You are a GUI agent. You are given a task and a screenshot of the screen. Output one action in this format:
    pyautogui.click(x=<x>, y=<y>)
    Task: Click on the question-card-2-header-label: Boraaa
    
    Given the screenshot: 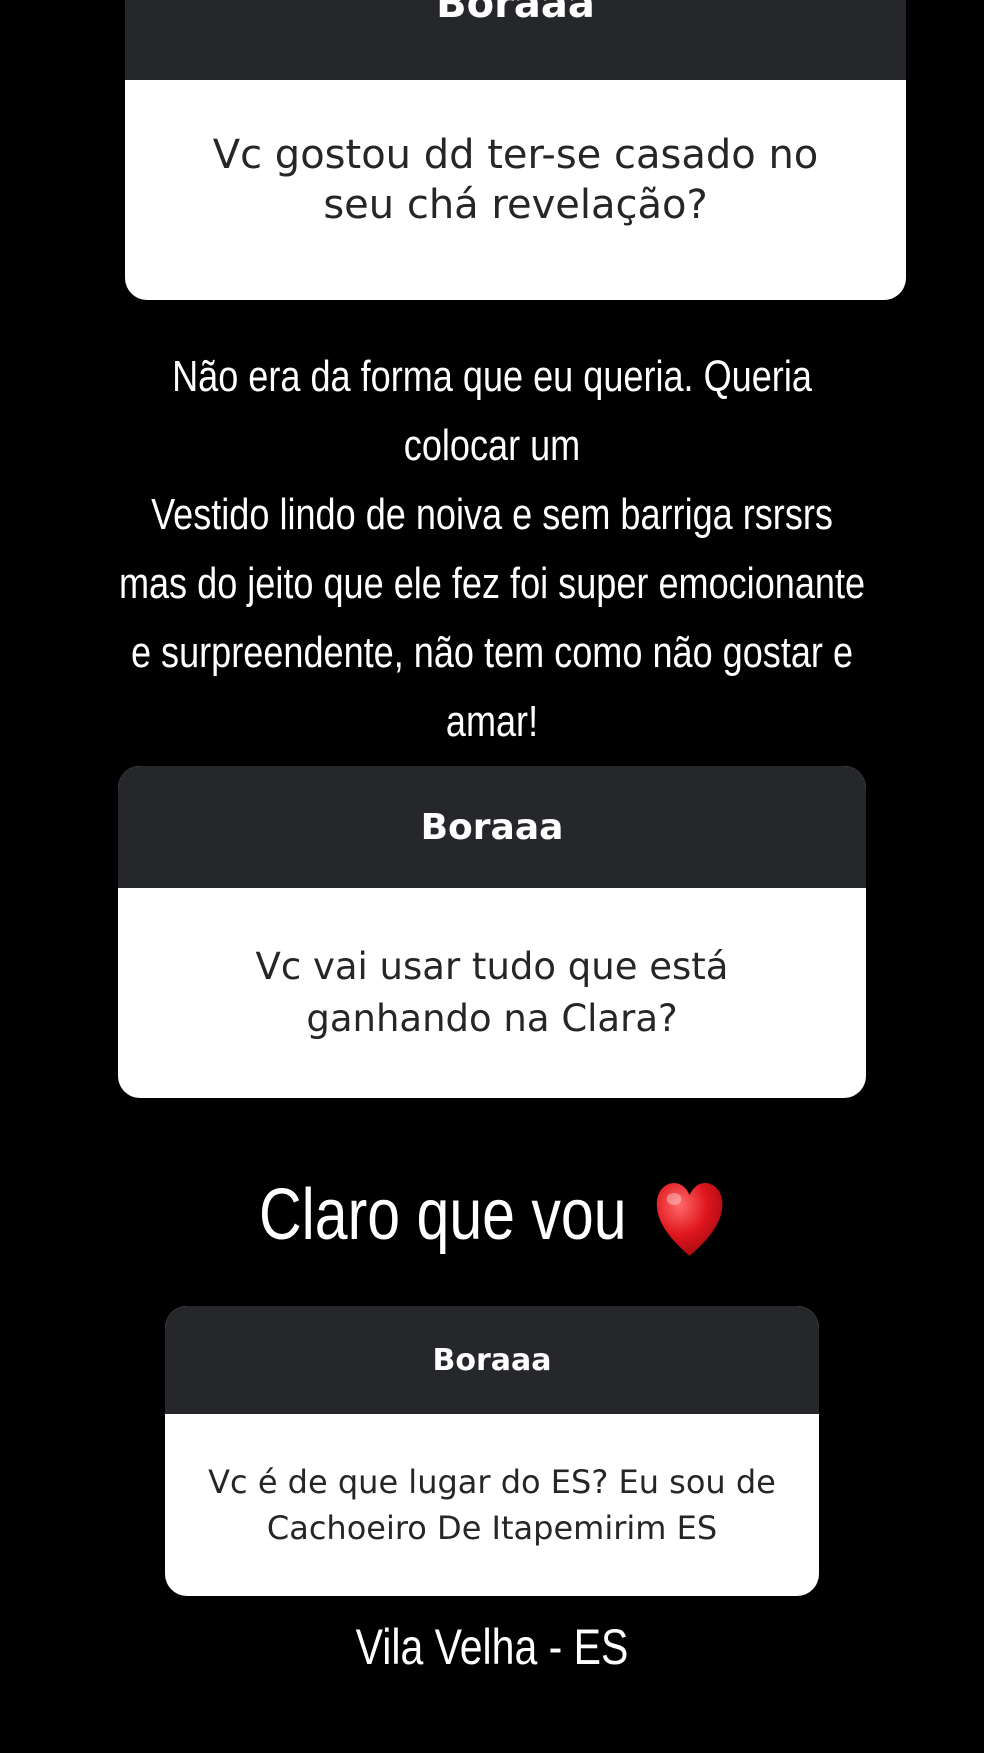 What is the action you would take?
    pyautogui.click(x=492, y=827)
    